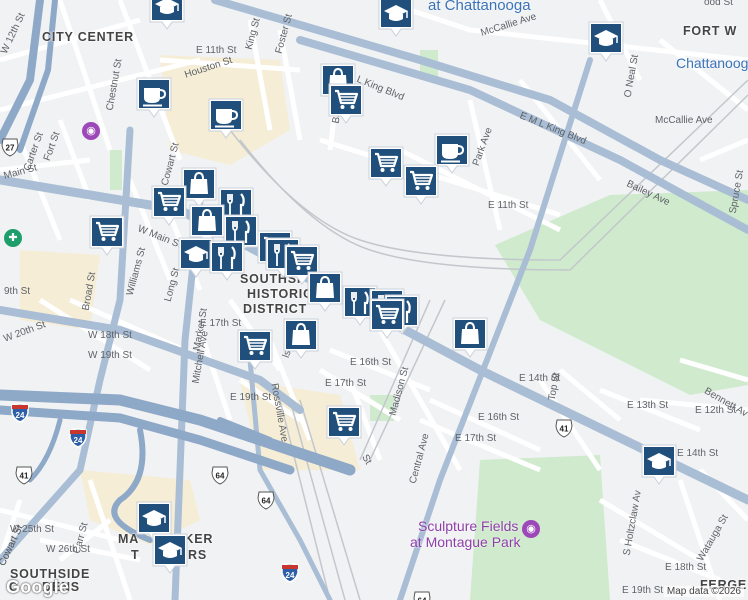 The width and height of the screenshot is (748, 600). Describe the element at coordinates (13, 238) in the screenshot. I see `hospital-icon: ✚` at that location.